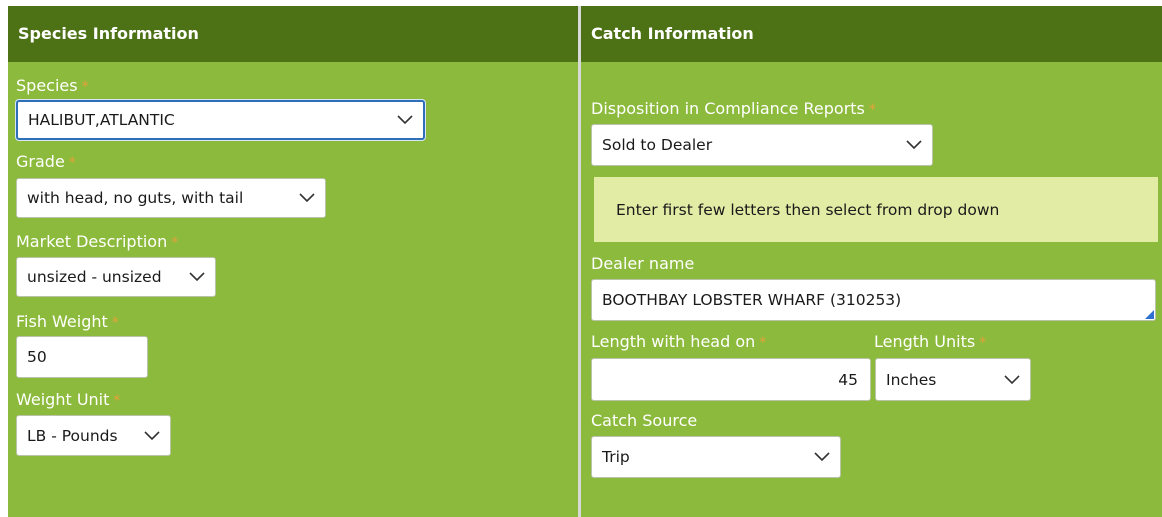  I want to click on catch-source-select: Trip, so click(716, 457).